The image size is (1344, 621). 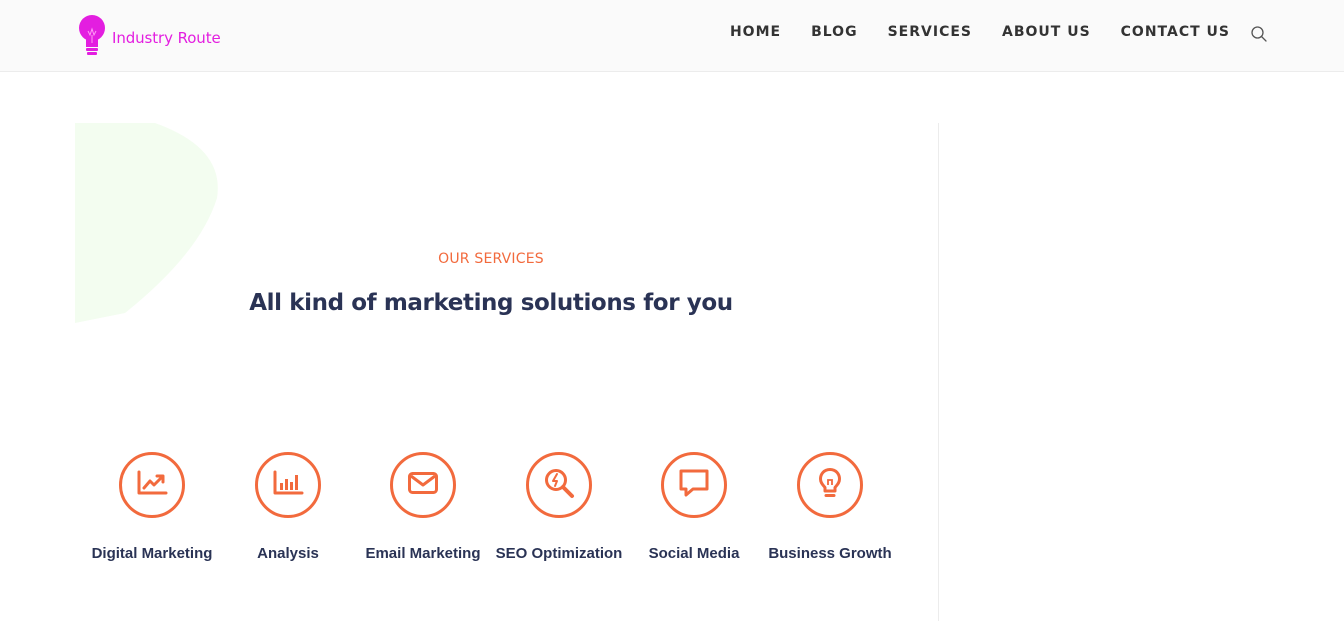 I want to click on section-eyebrow: OUR SERVICES, so click(x=491, y=259).